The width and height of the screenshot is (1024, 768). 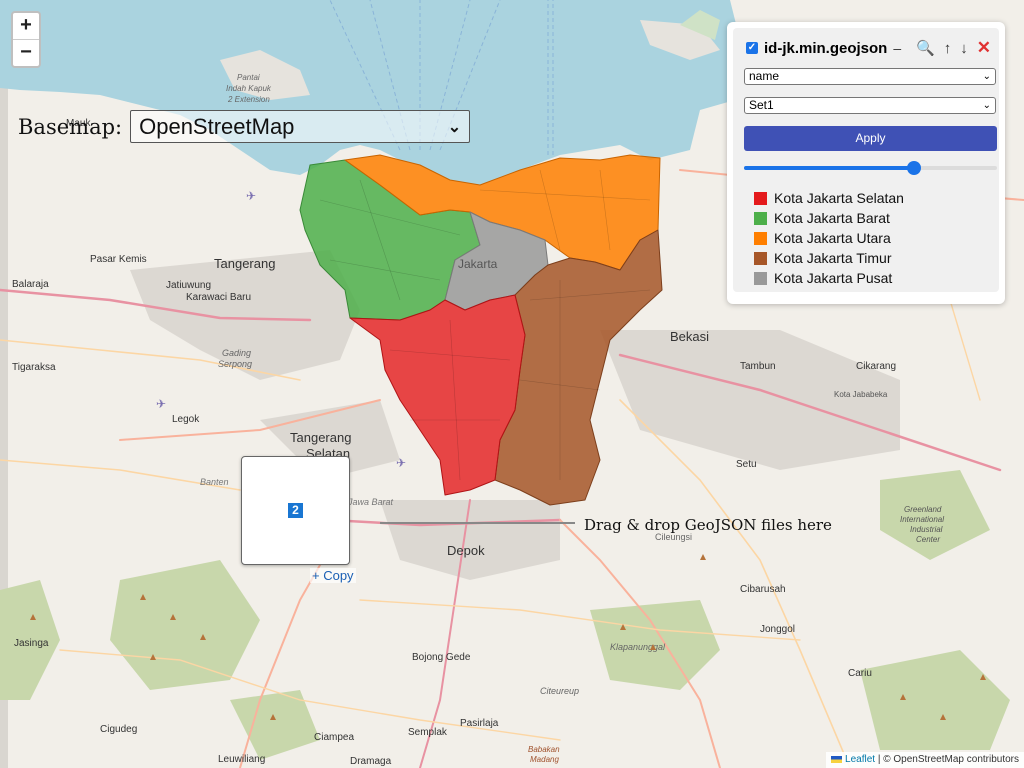 What do you see at coordinates (984, 48) in the screenshot?
I see `remove-layer-icon: ✕` at bounding box center [984, 48].